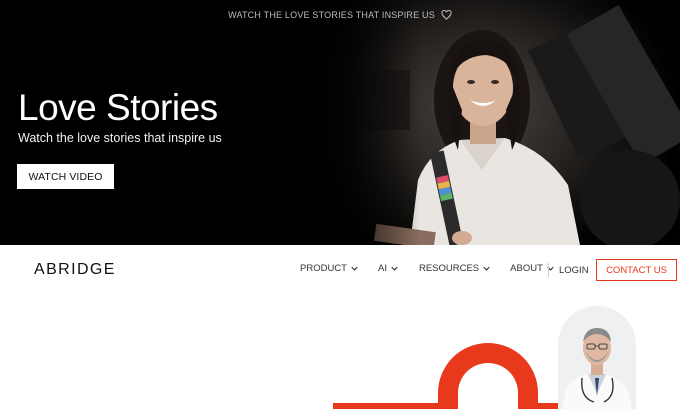 The width and height of the screenshot is (680, 409). I want to click on hero-fade, so click(360, 122).